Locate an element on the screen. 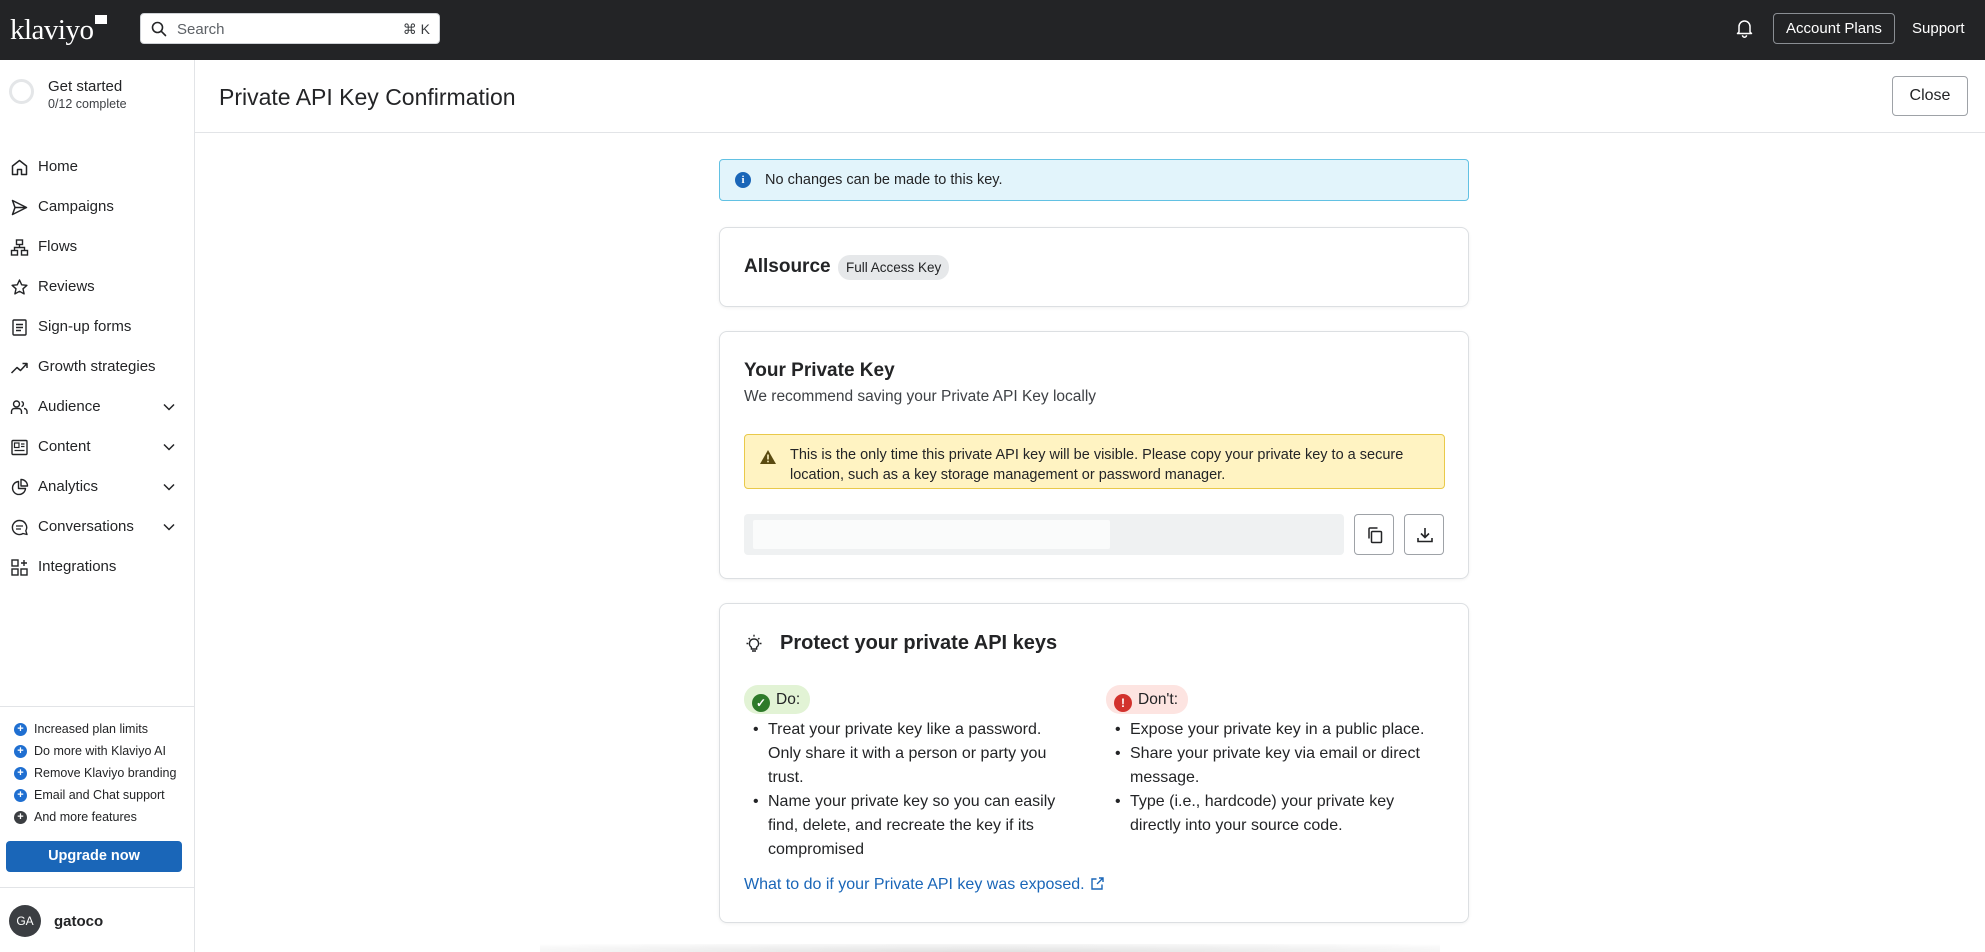  send-icon is located at coordinates (19, 207).